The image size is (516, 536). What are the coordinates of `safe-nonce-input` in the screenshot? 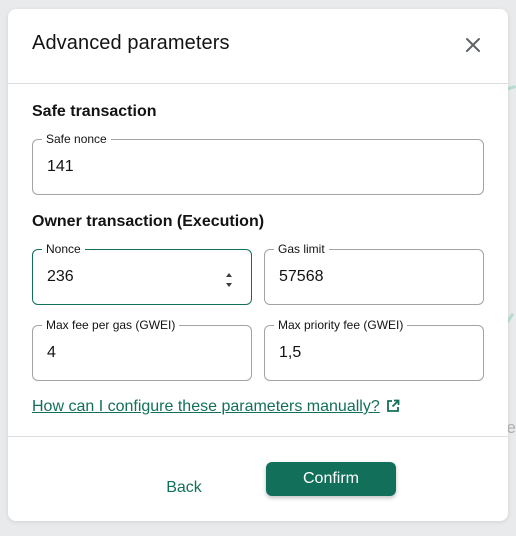 It's located at (245, 167).